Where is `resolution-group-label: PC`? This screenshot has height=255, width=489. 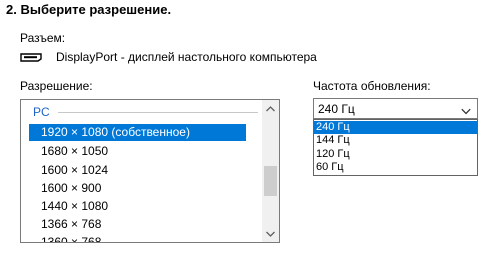 resolution-group-label: PC is located at coordinates (41, 112).